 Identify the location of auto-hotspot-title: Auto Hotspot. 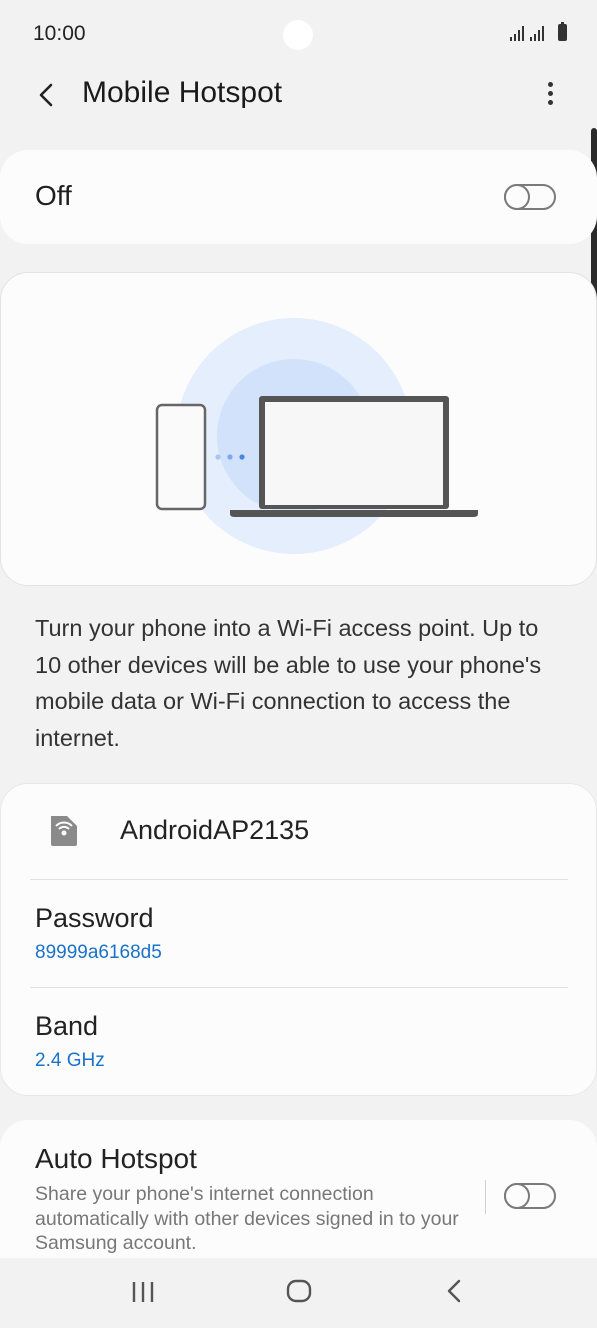
(116, 1158).